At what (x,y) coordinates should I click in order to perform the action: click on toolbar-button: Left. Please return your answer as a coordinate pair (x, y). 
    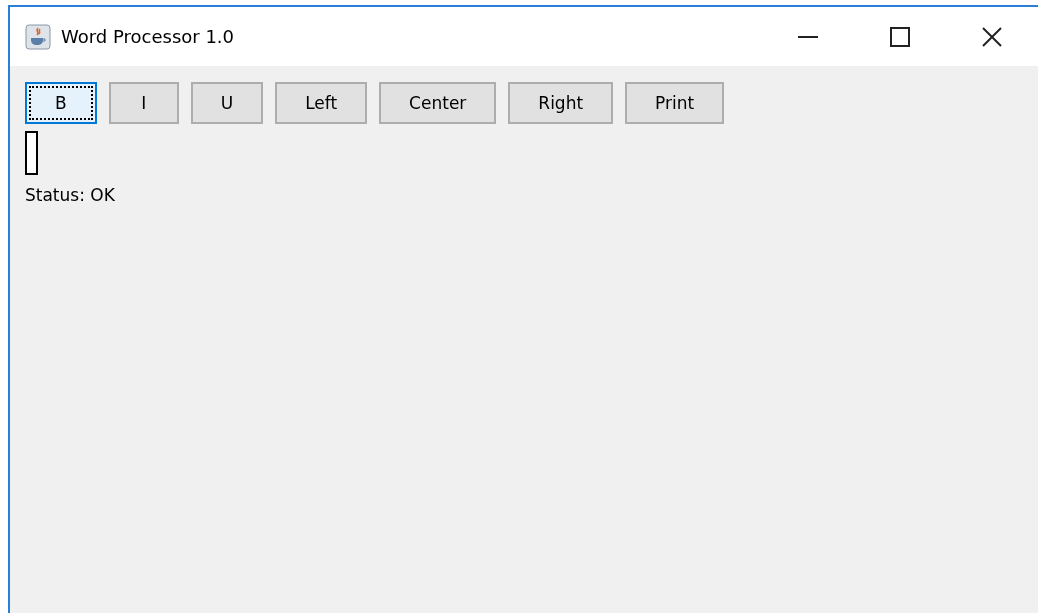
    Looking at the image, I should click on (321, 103).